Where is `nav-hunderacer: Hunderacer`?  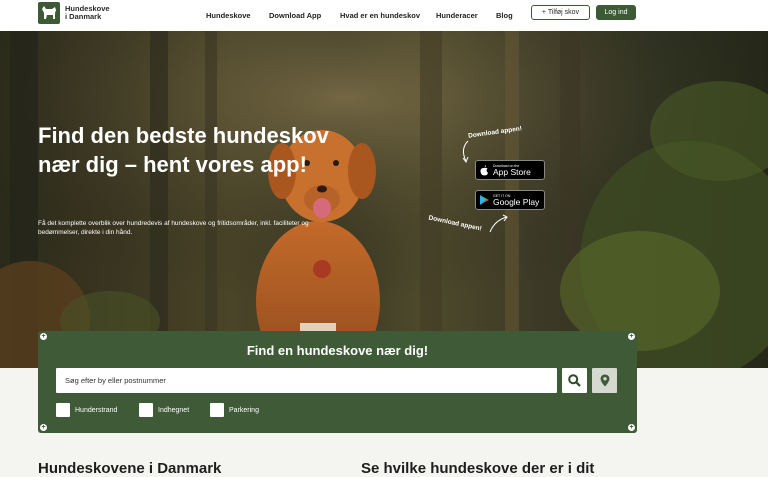
nav-hunderacer: Hunderacer is located at coordinates (457, 15).